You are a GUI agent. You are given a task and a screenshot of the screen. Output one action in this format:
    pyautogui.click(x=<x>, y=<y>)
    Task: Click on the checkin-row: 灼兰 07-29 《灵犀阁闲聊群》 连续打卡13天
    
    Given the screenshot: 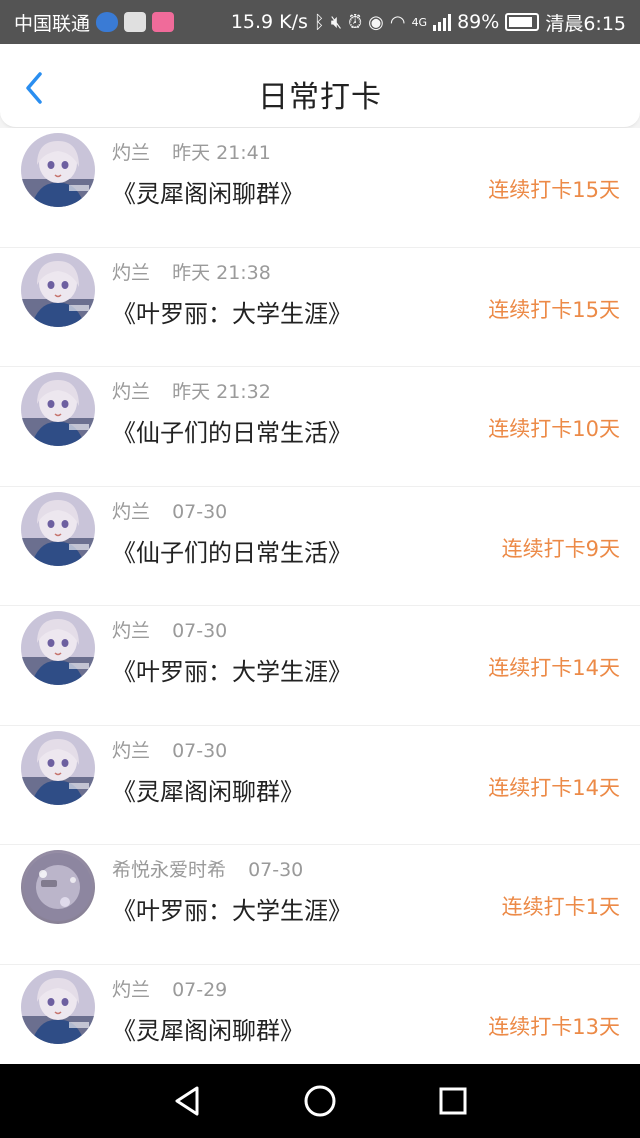 What is the action you would take?
    pyautogui.click(x=320, y=1015)
    